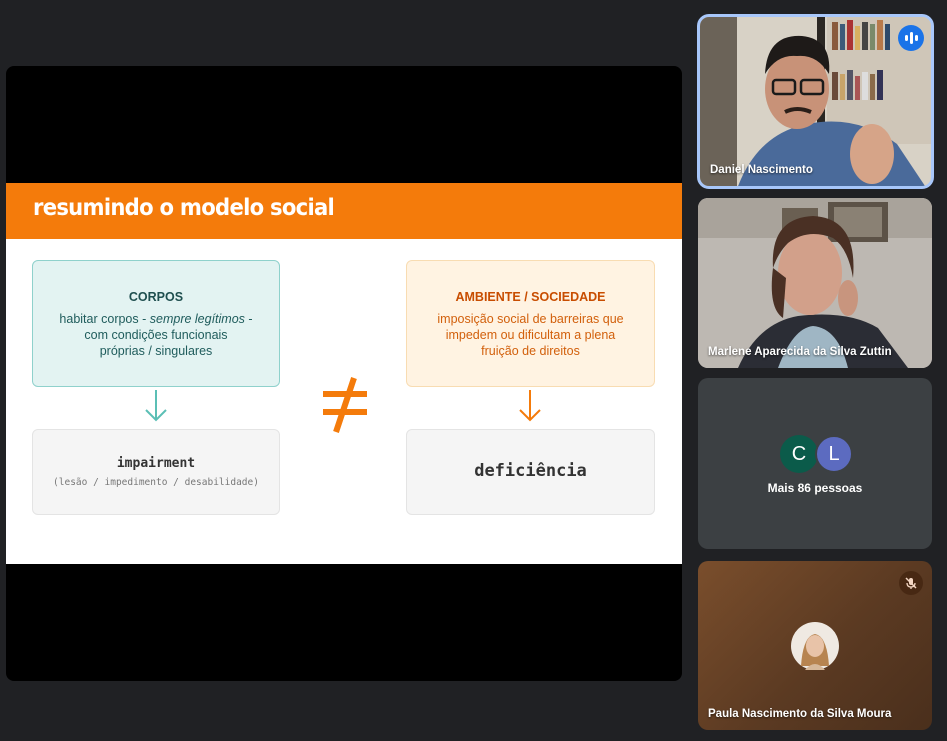 The image size is (947, 741). I want to click on slide-title: resumindo o modelo social, so click(184, 208).